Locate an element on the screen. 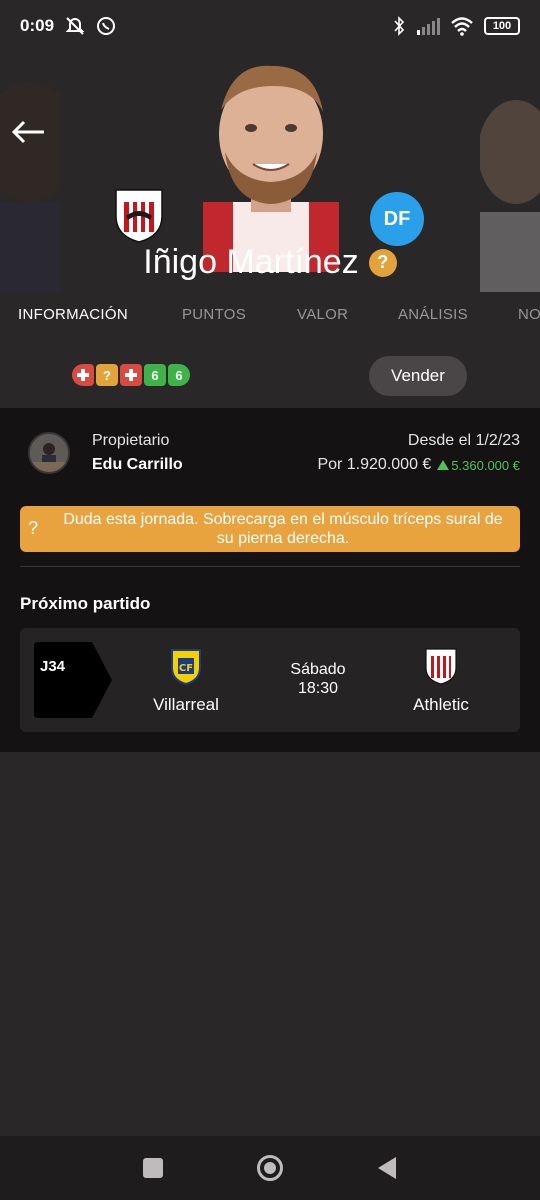 The image size is (540, 1200). status-bar: 0:09 100 is located at coordinates (270, 26).